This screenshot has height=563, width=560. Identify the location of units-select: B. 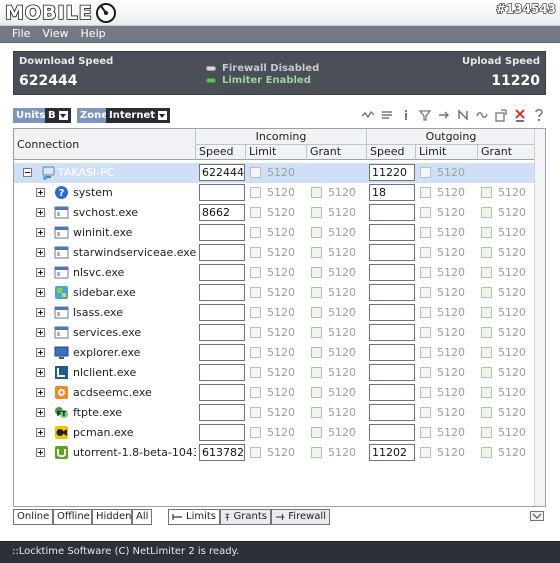
(58, 115).